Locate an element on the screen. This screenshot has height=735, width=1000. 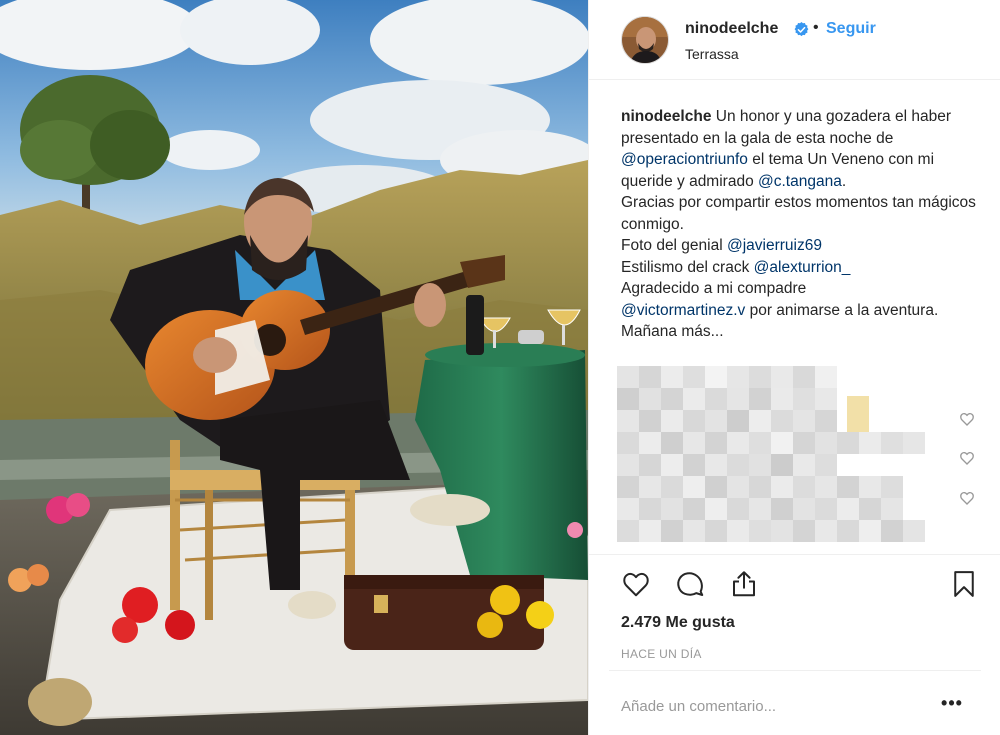
more-options-icon: ••• is located at coordinates (952, 705).